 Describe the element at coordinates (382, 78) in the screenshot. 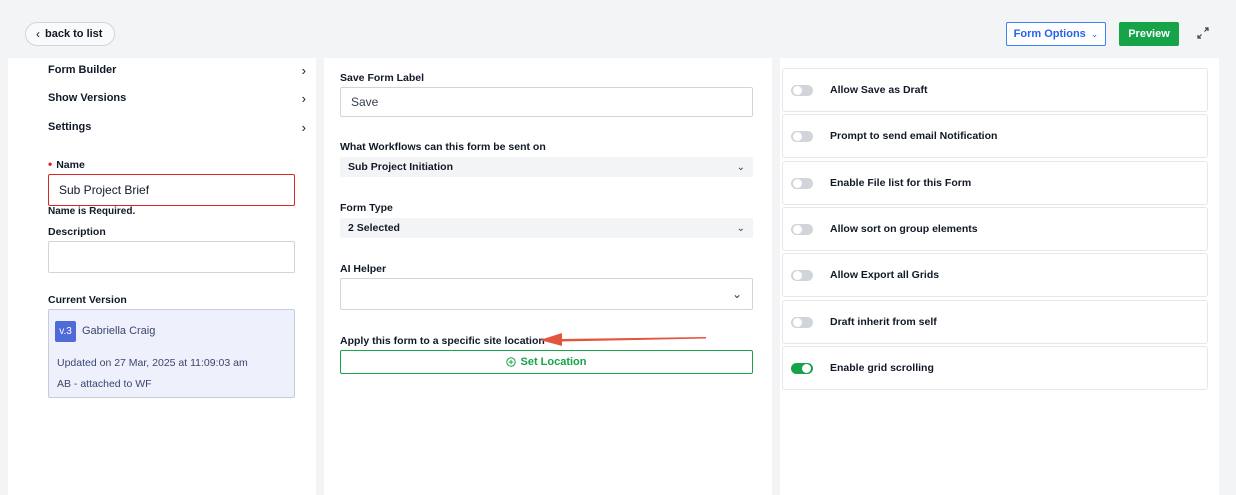

I see `save-form-label-title: Save Form Label` at that location.